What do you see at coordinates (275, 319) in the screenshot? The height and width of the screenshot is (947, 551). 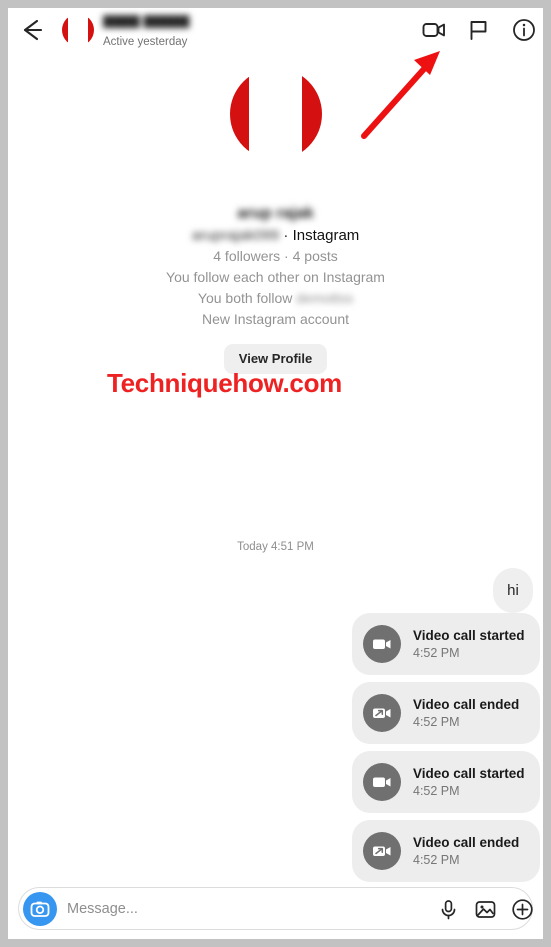 I see `profile-account-note: New Instagram account` at bounding box center [275, 319].